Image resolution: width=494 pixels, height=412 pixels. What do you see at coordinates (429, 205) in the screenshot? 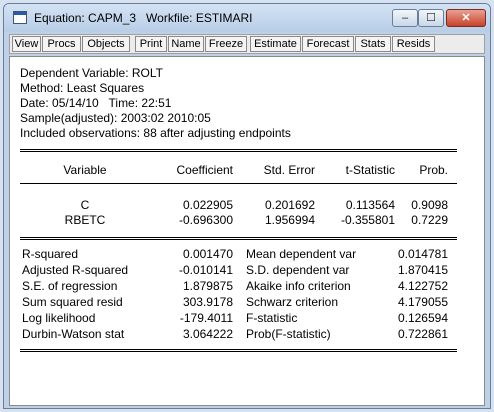
I see `prob-value: 0.9098` at bounding box center [429, 205].